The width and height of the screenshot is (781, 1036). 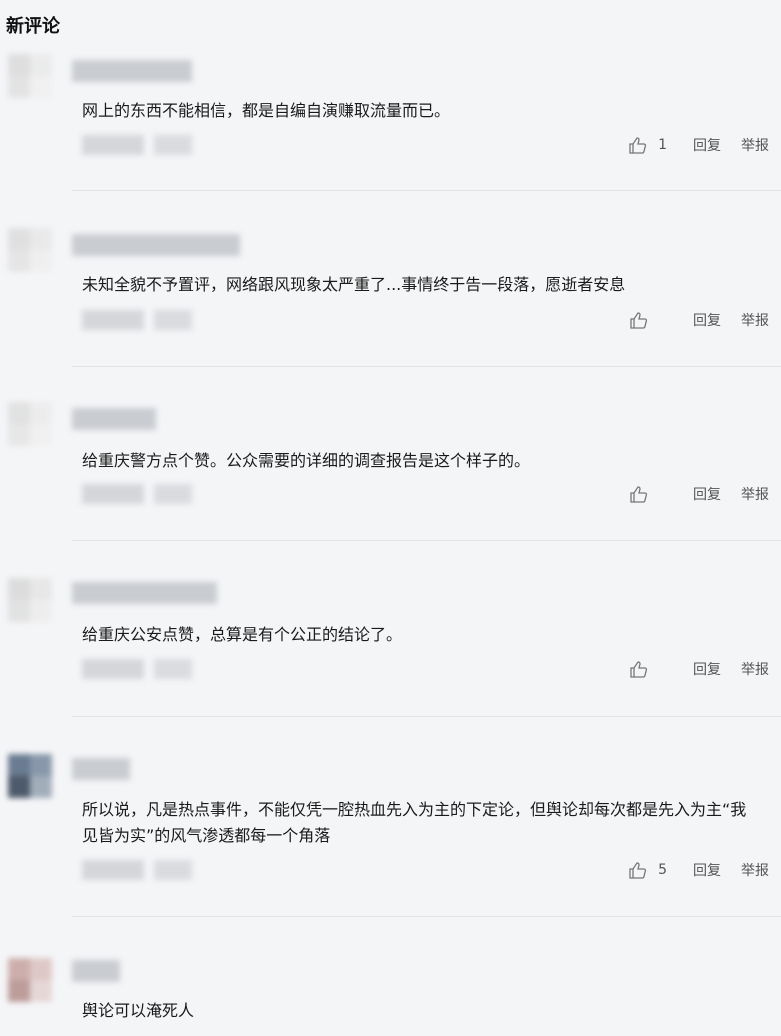 What do you see at coordinates (662, 145) in the screenshot?
I see `like-count: 1` at bounding box center [662, 145].